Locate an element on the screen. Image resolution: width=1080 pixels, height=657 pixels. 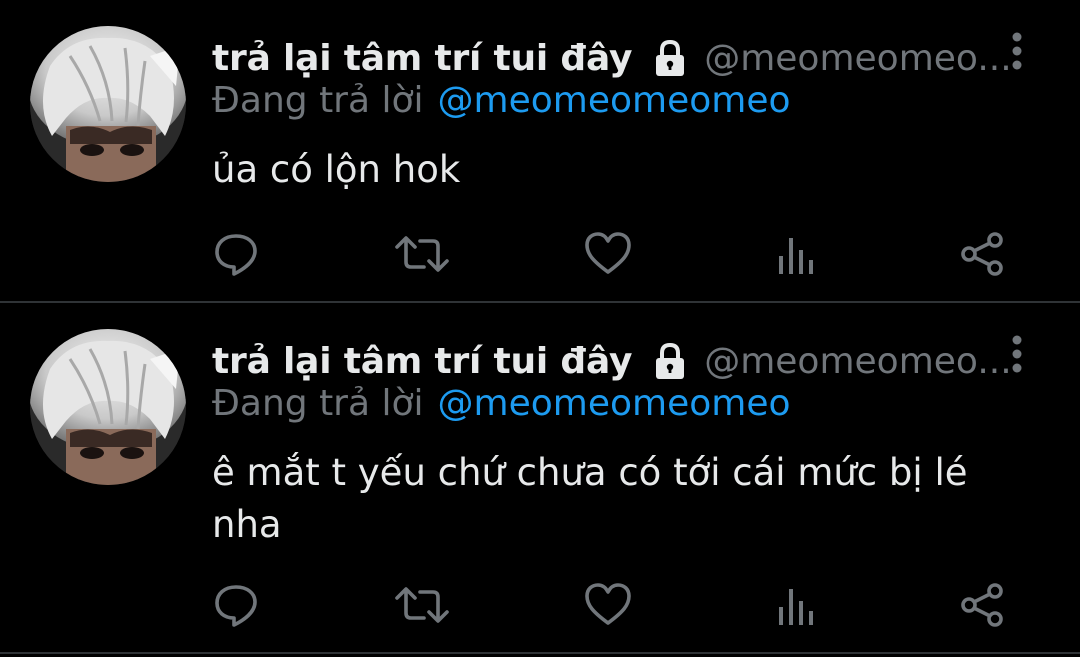
tweet-divider is located at coordinates (540, 653).